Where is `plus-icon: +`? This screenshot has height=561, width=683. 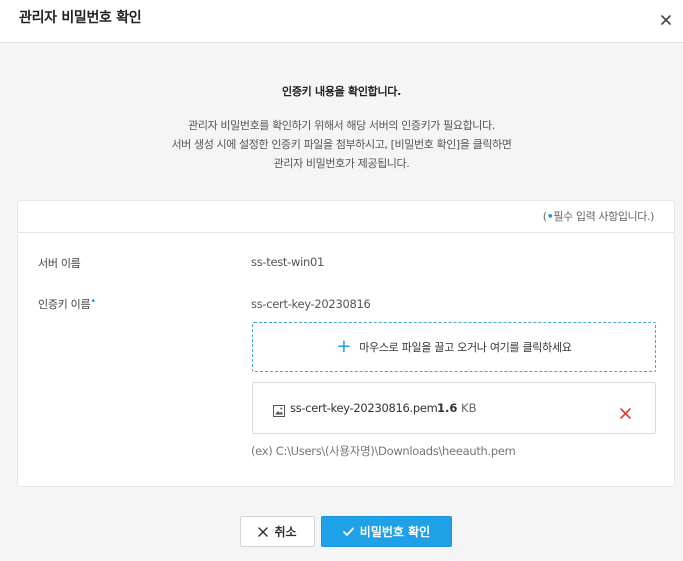
plus-icon: + is located at coordinates (344, 346).